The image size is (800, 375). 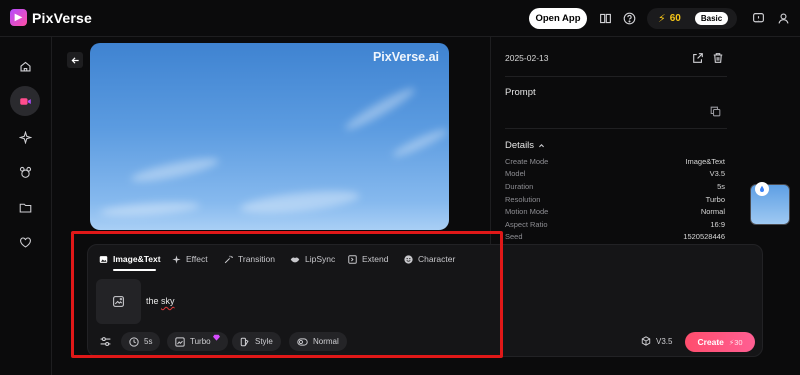 I want to click on tab-effect: Effect, so click(x=198, y=259).